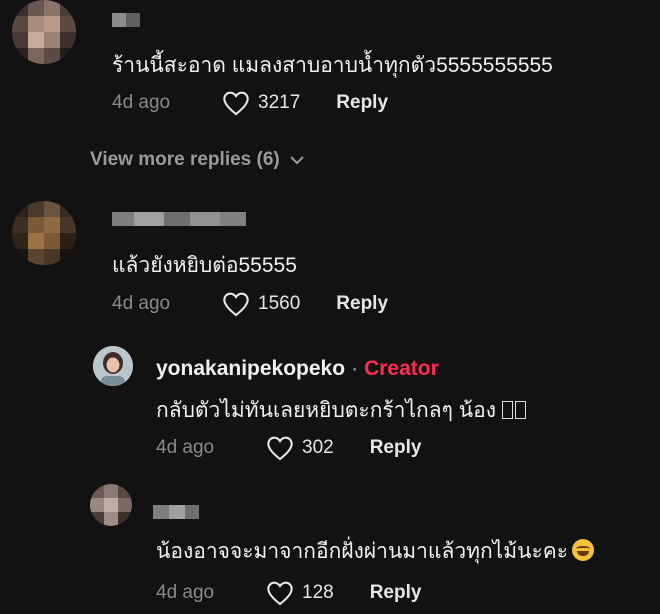 Image resolution: width=660 pixels, height=614 pixels. I want to click on reply-meta: 4d ago 302 Reply, so click(288, 448).